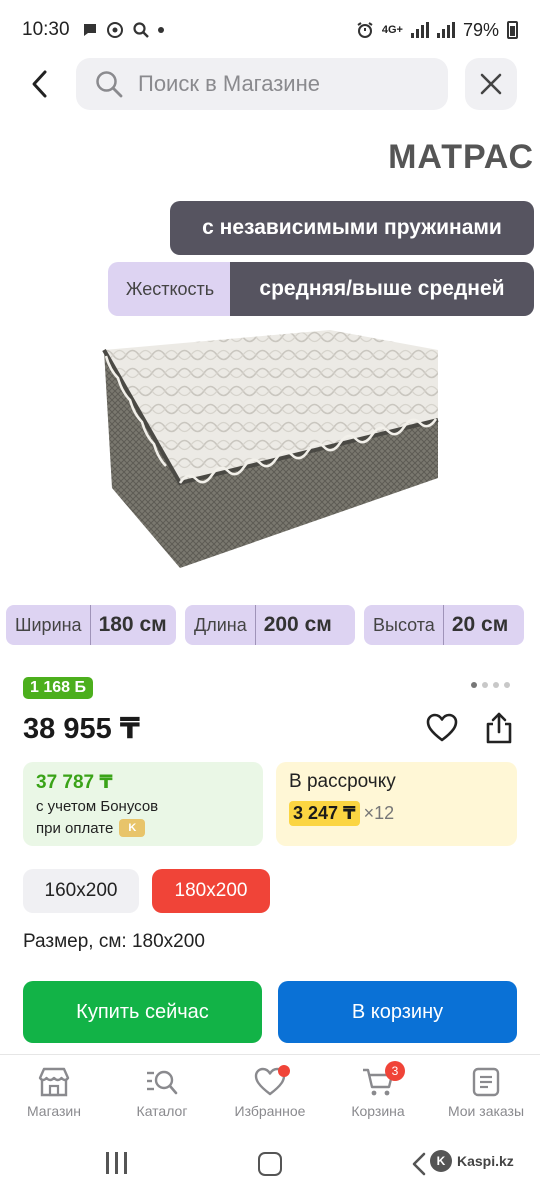 This screenshot has width=540, height=1200. I want to click on bonus-note-line2: при оплате K, so click(143, 828).